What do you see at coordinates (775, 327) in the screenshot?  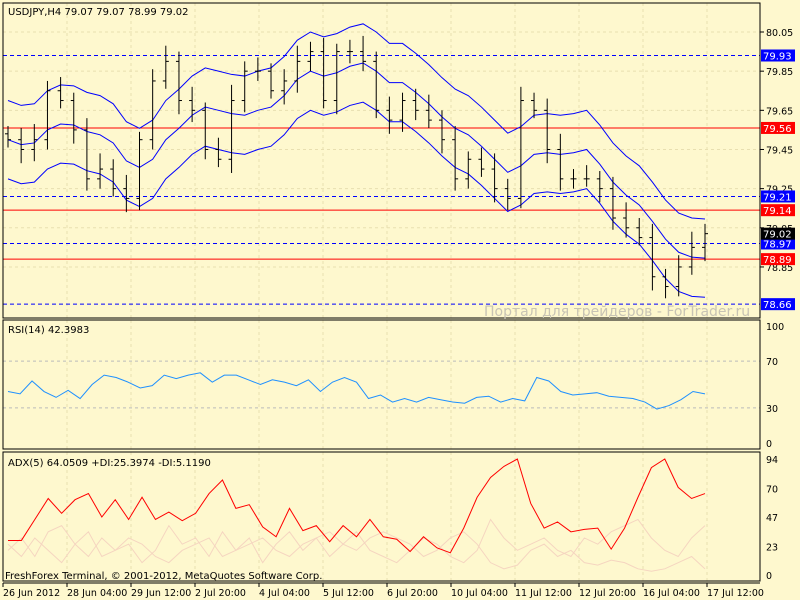 I see `rsi-tick-label: 100` at bounding box center [775, 327].